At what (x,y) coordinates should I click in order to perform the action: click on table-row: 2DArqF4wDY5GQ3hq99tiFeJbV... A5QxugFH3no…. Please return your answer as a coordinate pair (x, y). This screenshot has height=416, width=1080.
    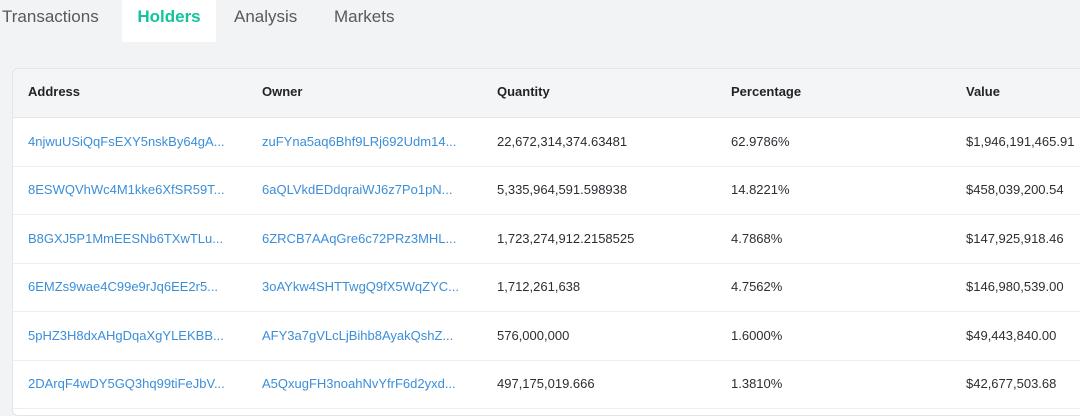
    Looking at the image, I should click on (546, 384).